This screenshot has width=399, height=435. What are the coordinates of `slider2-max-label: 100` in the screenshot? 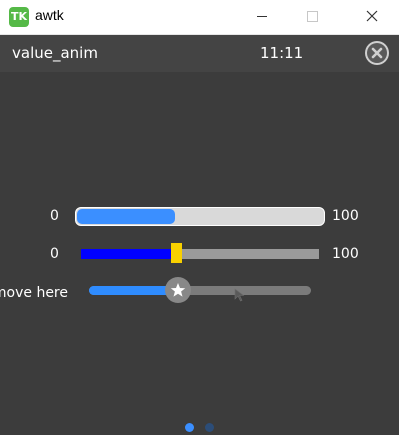 It's located at (345, 254).